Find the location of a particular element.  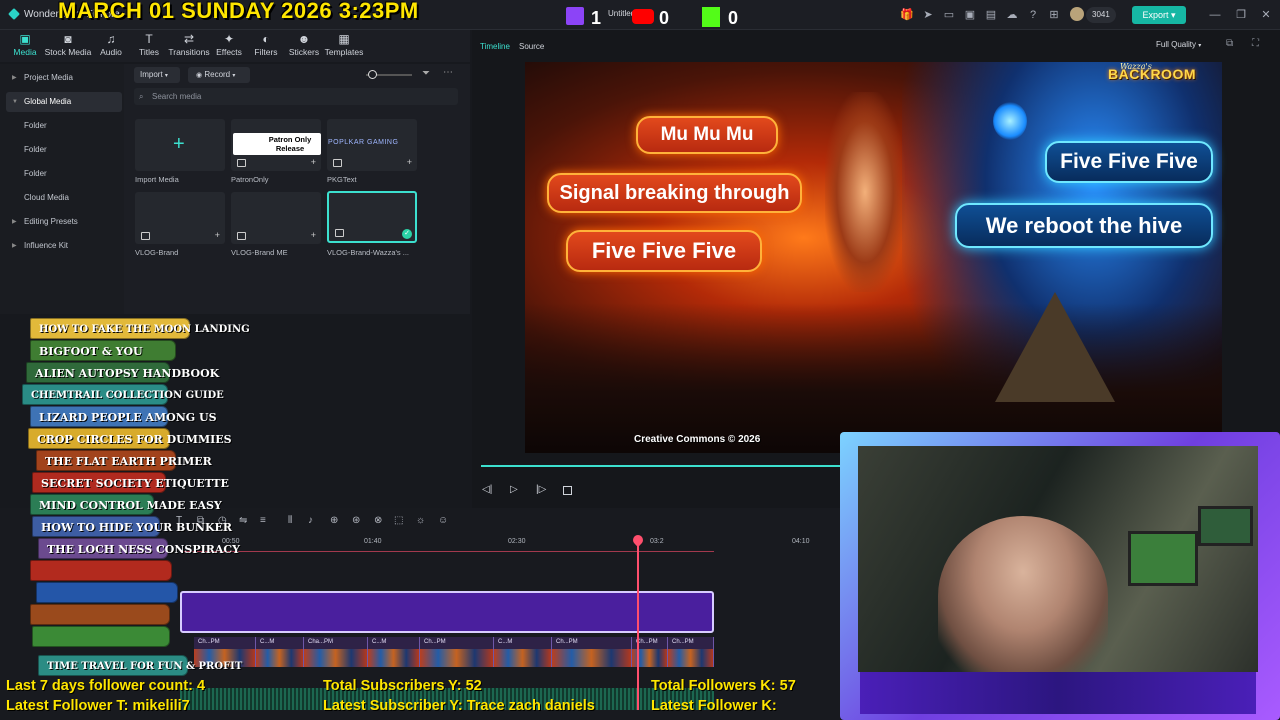

sidebar-item-cloud-media: Cloud Media is located at coordinates (64, 198).